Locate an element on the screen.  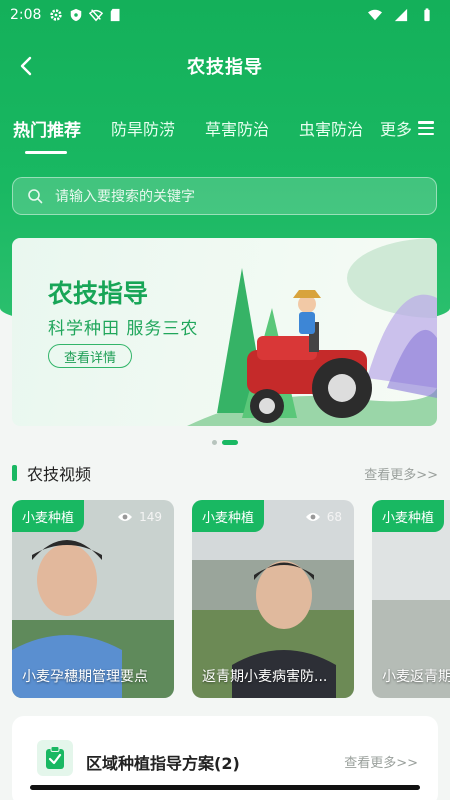
video-card: 小麦种植 小麦返青期 is located at coordinates (411, 599).